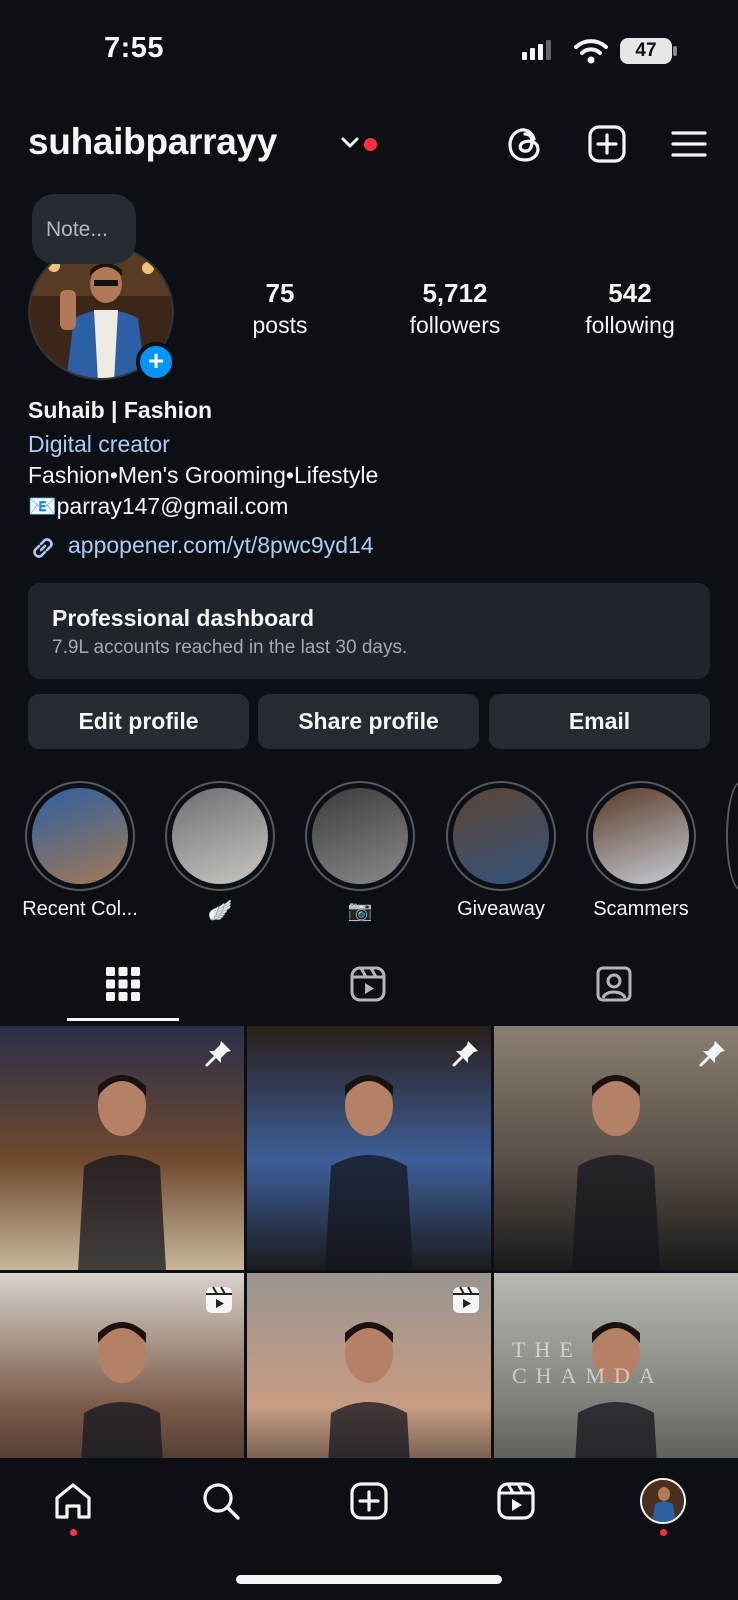  What do you see at coordinates (158, 506) in the screenshot?
I see `bio-text-line-2: 📧parray147@gmail.com` at bounding box center [158, 506].